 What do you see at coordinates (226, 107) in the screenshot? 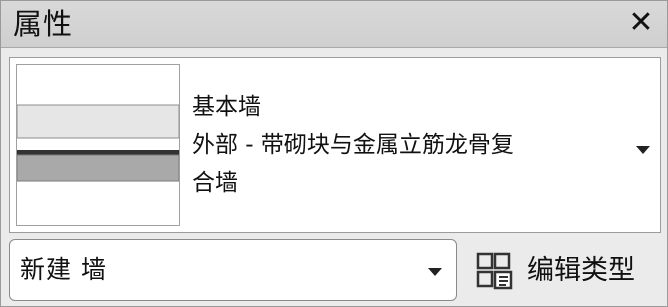
I see `type-family-label: 基本墙` at bounding box center [226, 107].